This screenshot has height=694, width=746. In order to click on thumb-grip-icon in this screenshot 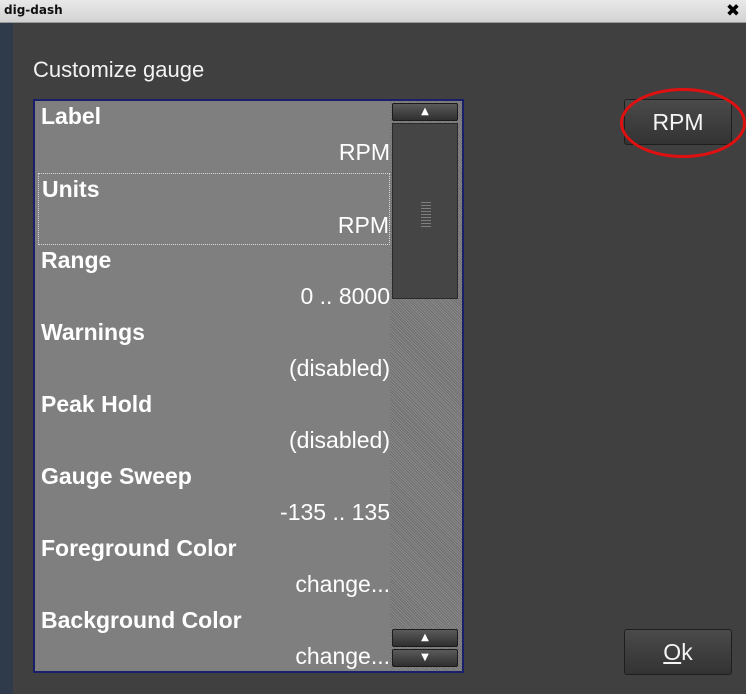, I will do `click(426, 215)`.